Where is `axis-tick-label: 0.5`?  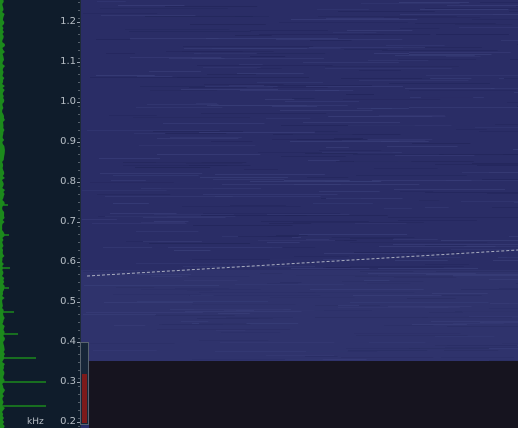 axis-tick-label: 0.5 is located at coordinates (68, 301).